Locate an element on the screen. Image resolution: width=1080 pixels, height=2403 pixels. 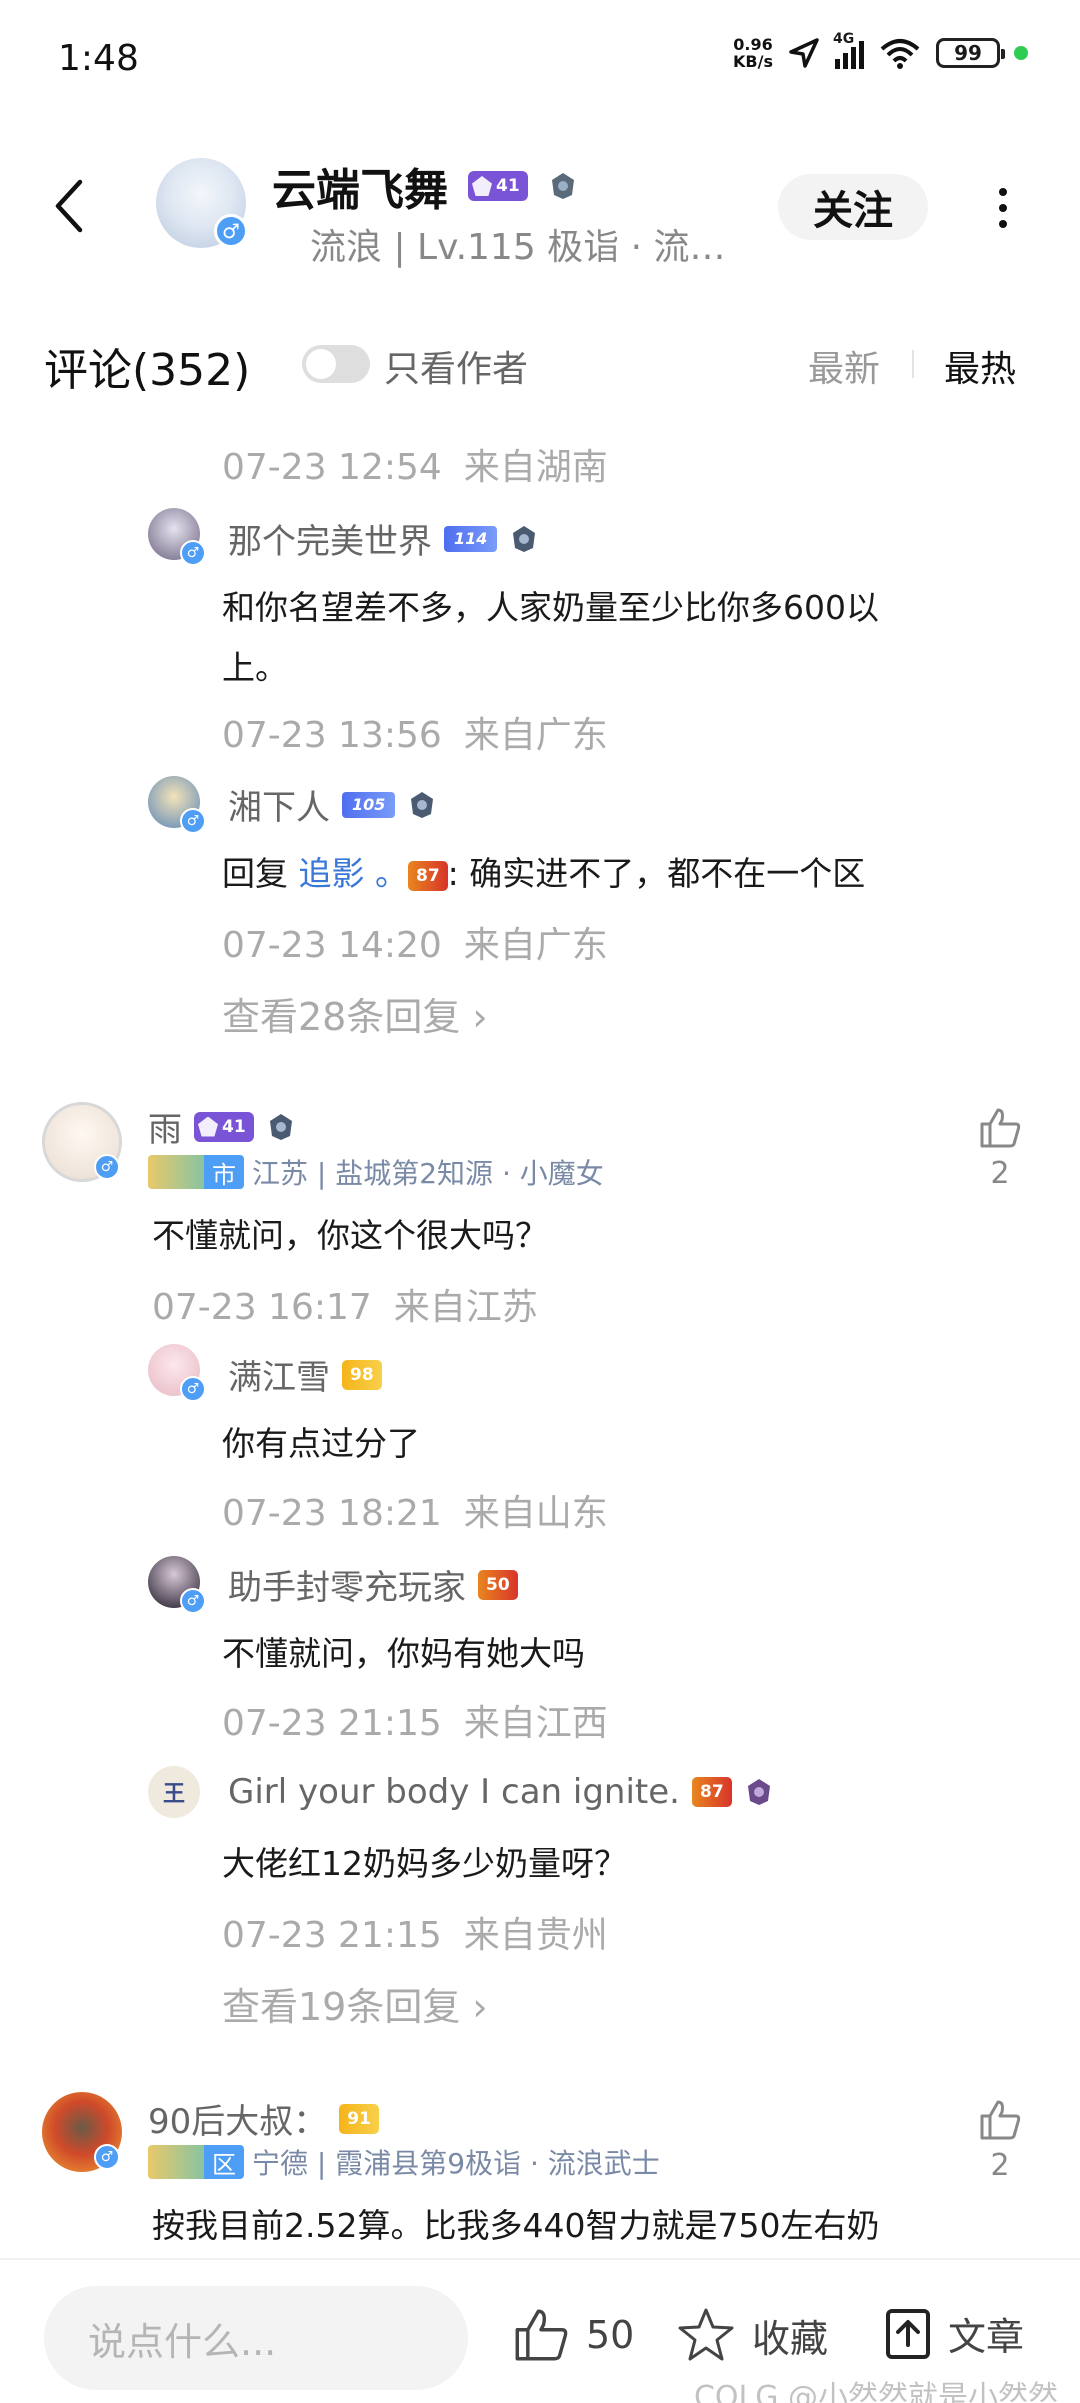
reply-user-line: 湘下人 105 is located at coordinates (332, 804).